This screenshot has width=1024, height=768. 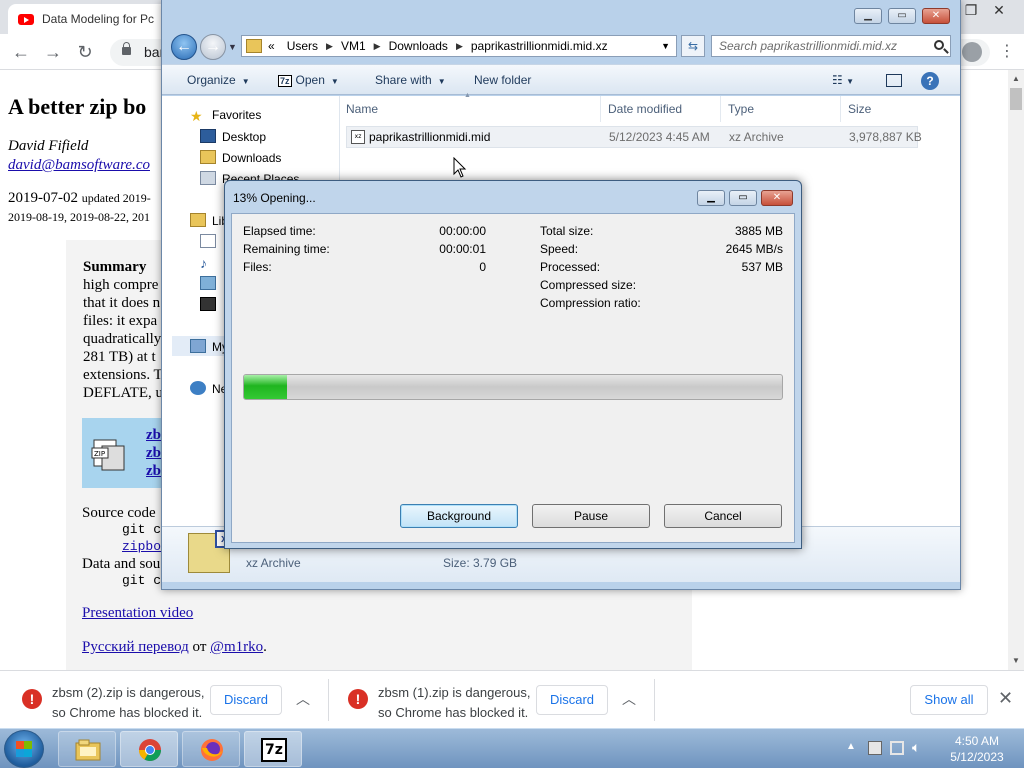 What do you see at coordinates (21, 52) in the screenshot?
I see `back-arrow-icon: ←` at bounding box center [21, 52].